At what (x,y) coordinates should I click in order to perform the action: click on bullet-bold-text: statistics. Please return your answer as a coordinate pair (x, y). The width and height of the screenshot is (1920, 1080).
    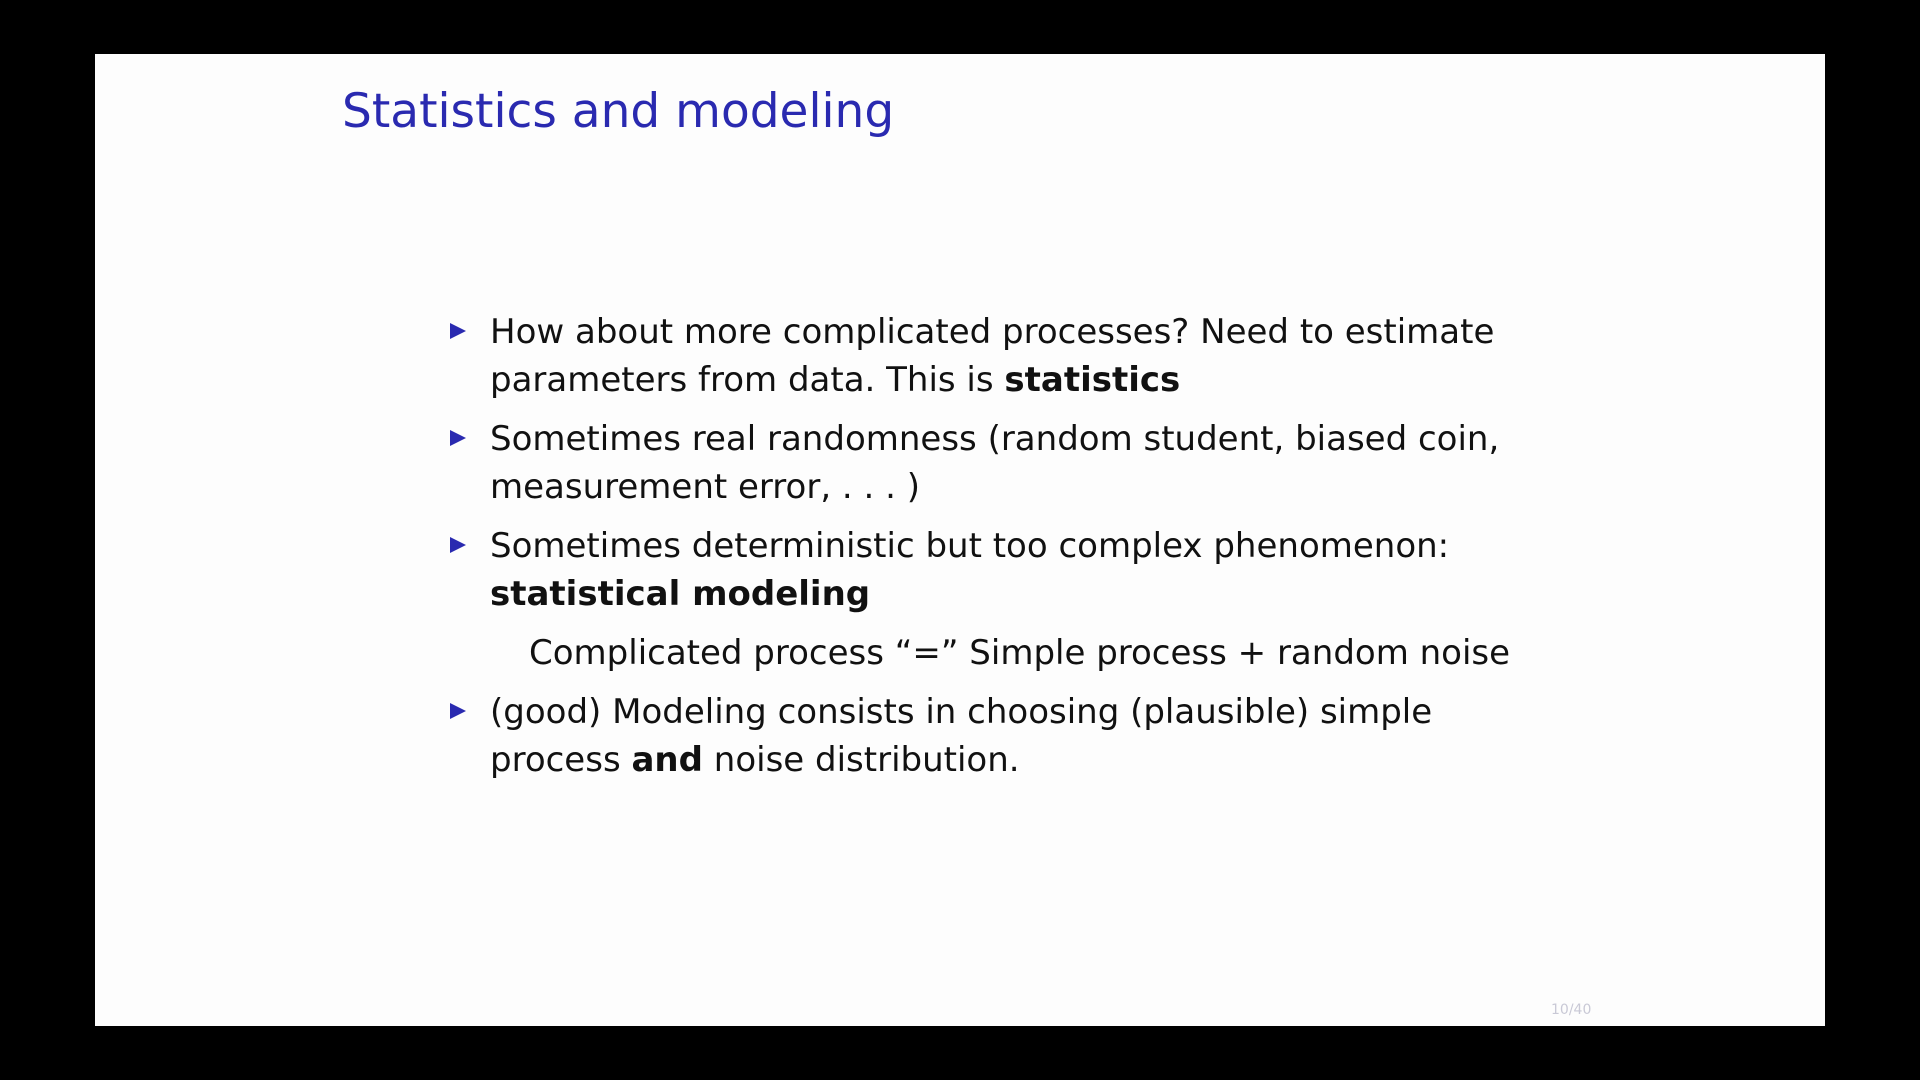
    Looking at the image, I should click on (1092, 380).